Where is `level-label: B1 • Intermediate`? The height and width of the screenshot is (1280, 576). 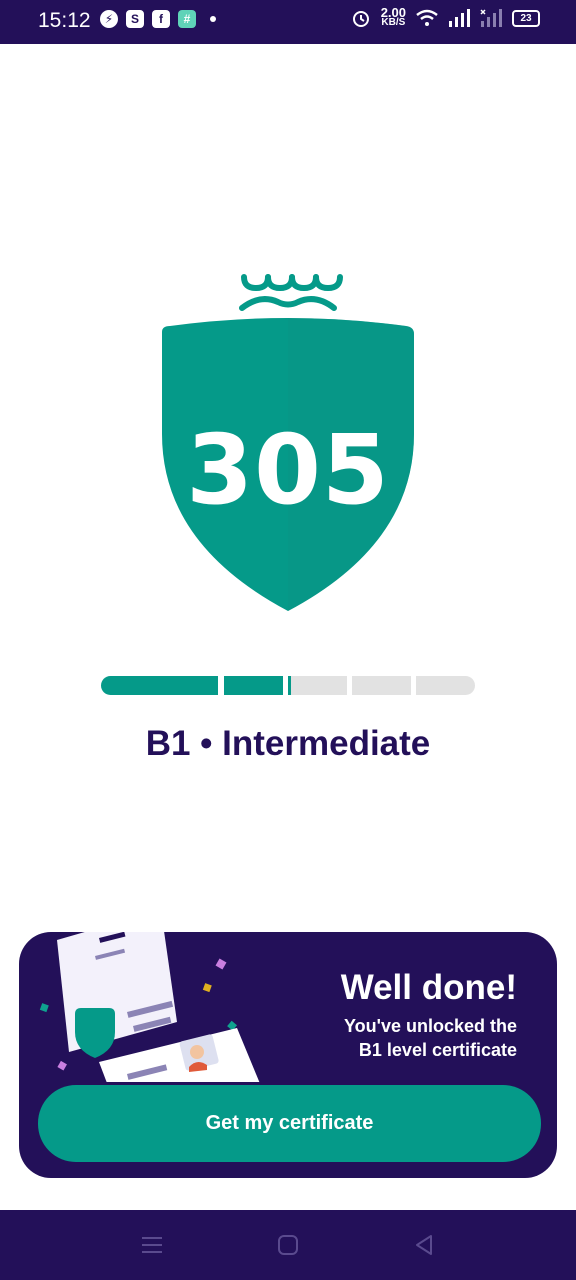 level-label: B1 • Intermediate is located at coordinates (288, 743).